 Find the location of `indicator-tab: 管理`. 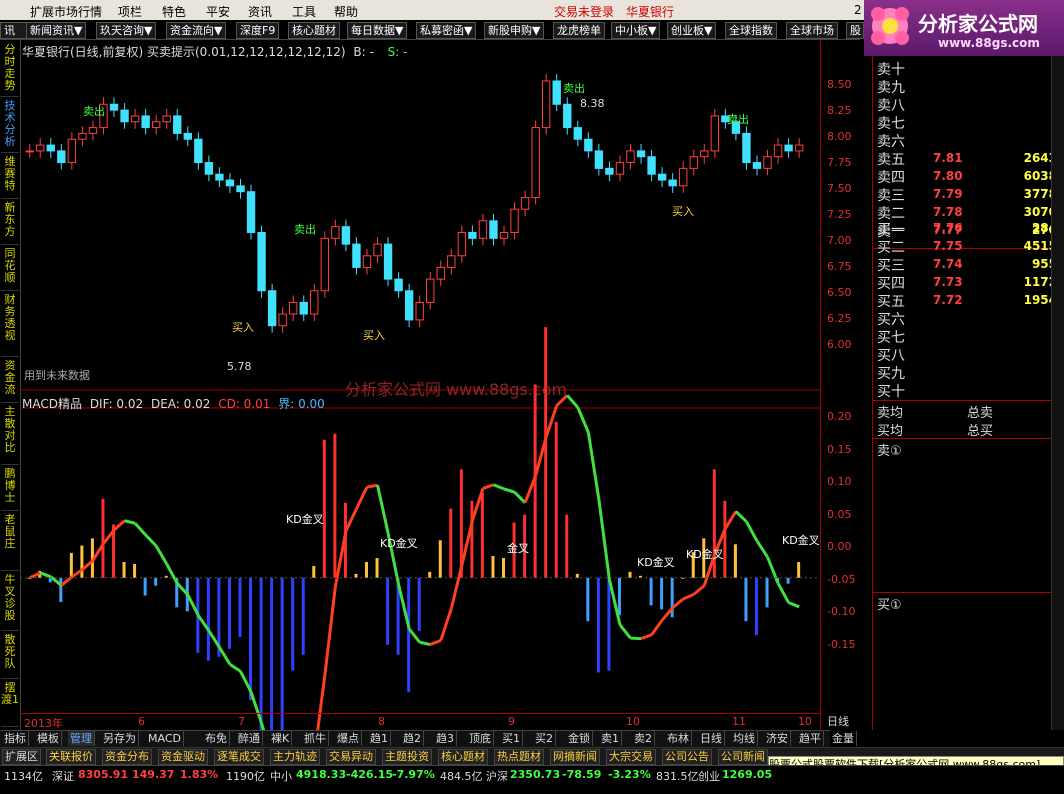

indicator-tab: 管理 is located at coordinates (81, 738).